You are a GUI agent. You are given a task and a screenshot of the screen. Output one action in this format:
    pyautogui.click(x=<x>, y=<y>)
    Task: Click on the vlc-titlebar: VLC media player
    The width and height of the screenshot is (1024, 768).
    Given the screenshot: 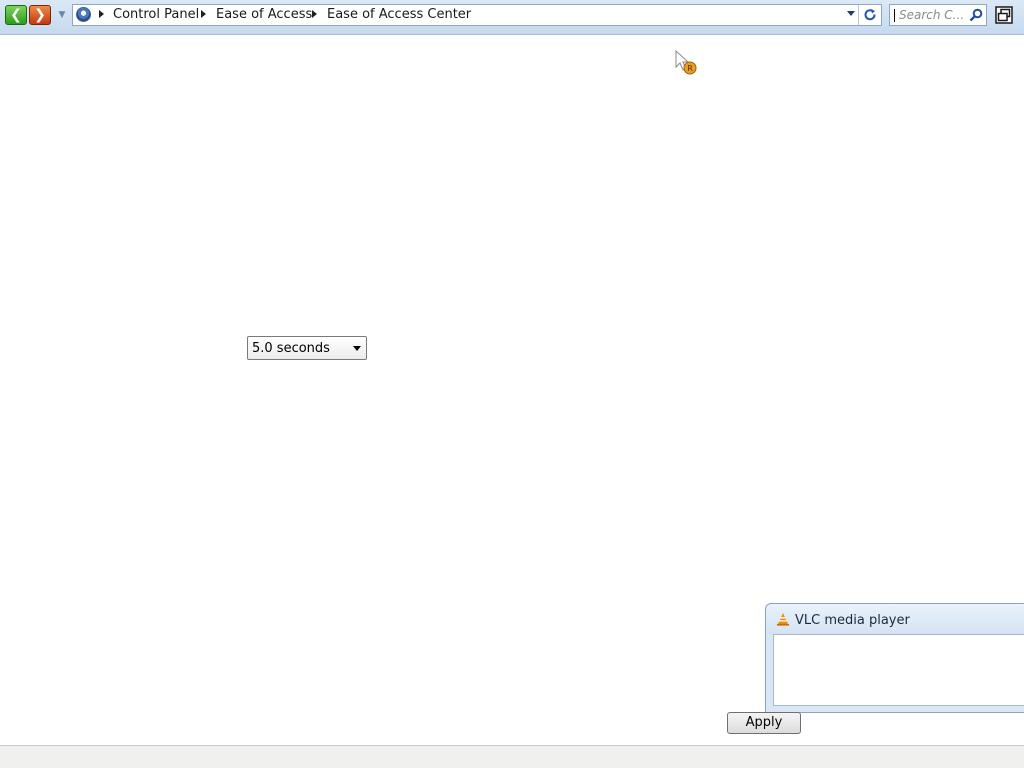 What is the action you would take?
    pyautogui.click(x=895, y=619)
    